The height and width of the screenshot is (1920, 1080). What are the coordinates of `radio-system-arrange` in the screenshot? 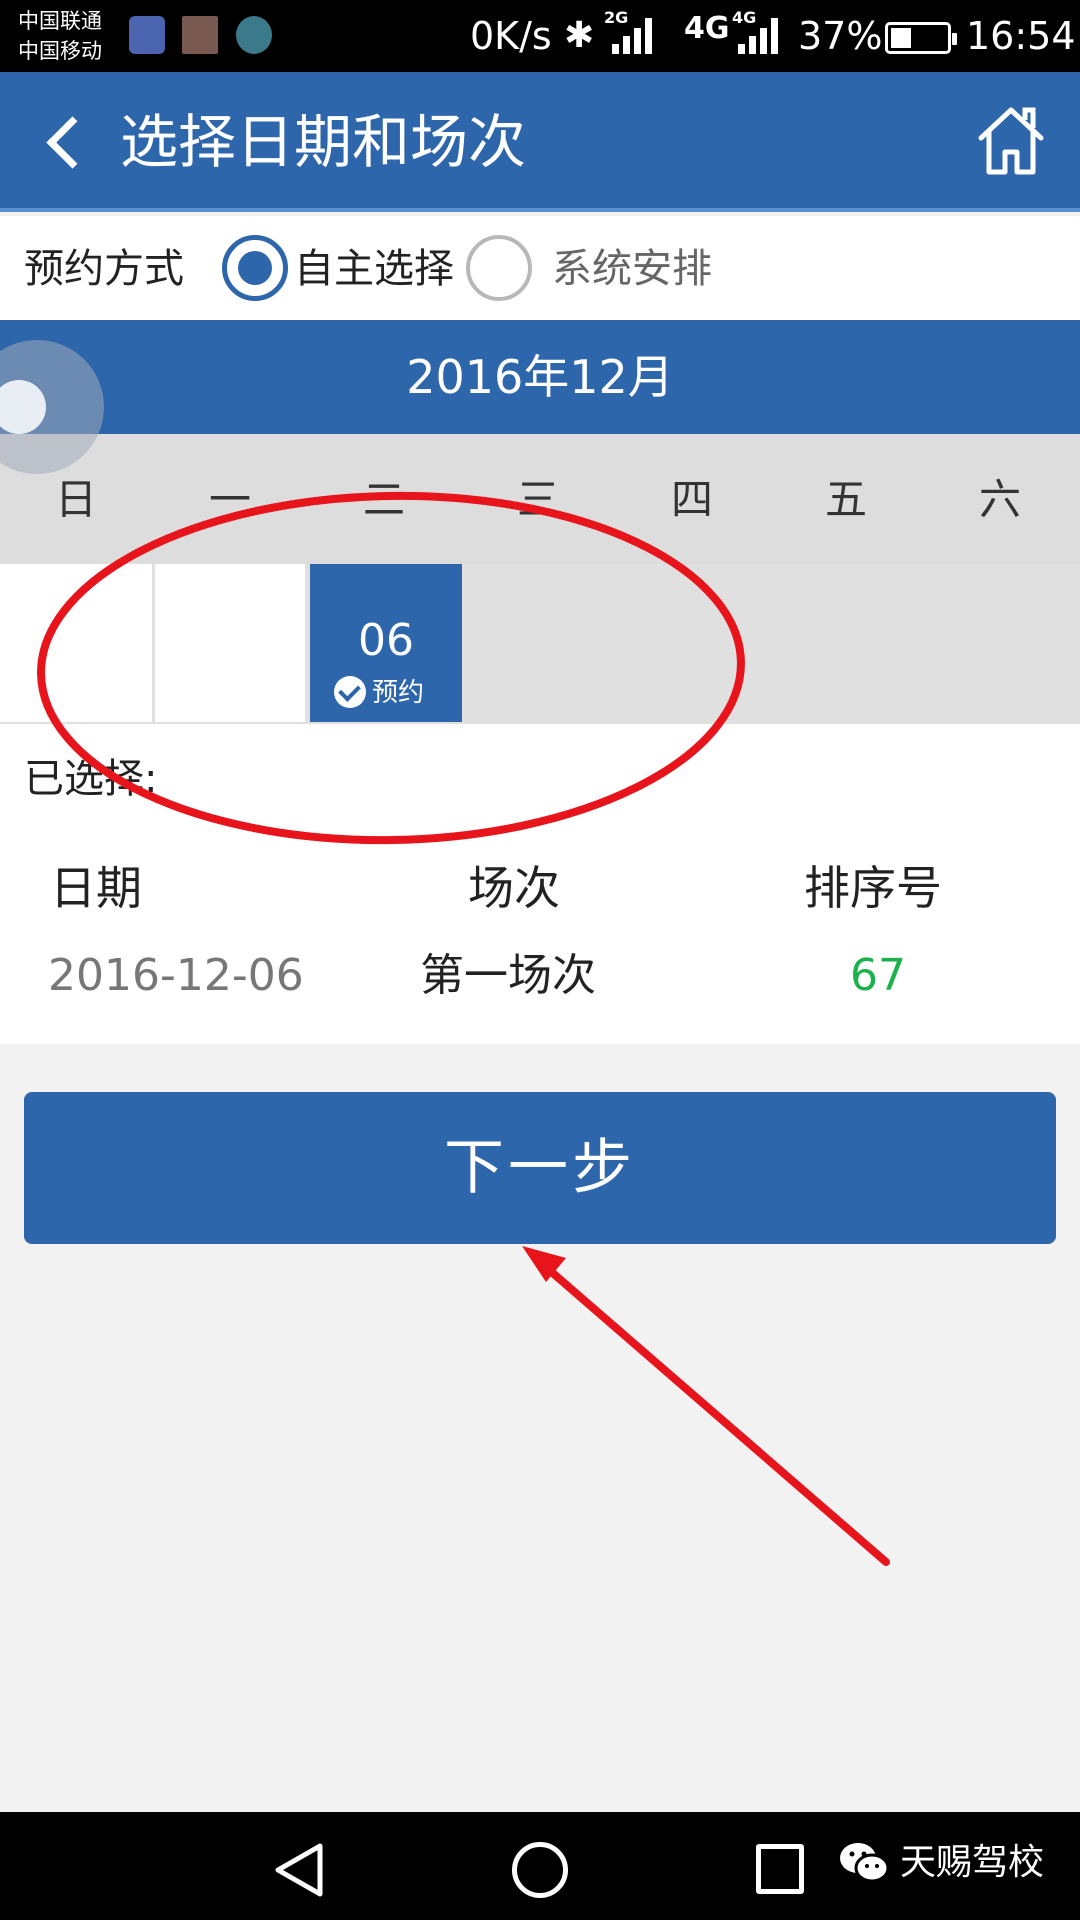 It's located at (499, 268).